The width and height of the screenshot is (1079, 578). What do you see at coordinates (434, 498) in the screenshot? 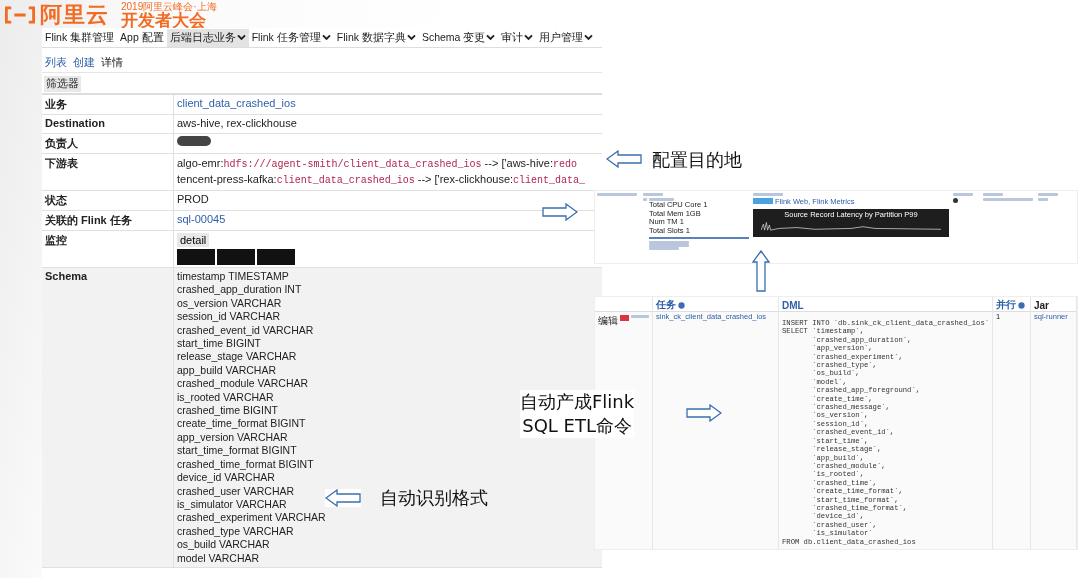
I see `caption: 自动识别格式` at bounding box center [434, 498].